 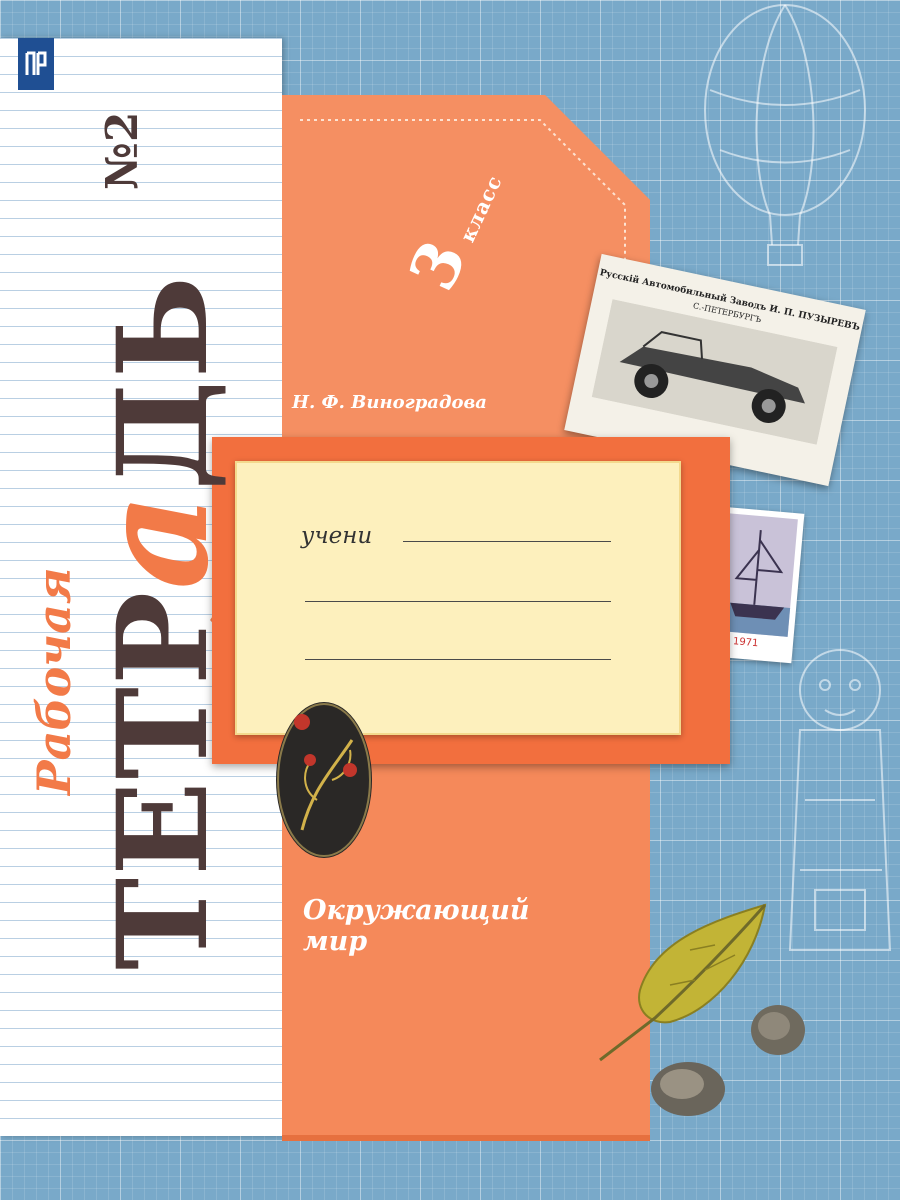 I want to click on title-part1: ТЕТР, so click(x=163, y=779).